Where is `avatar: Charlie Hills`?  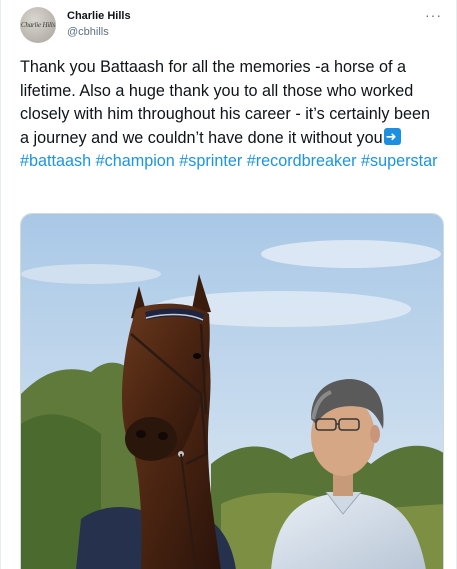 avatar: Charlie Hills is located at coordinates (38, 25).